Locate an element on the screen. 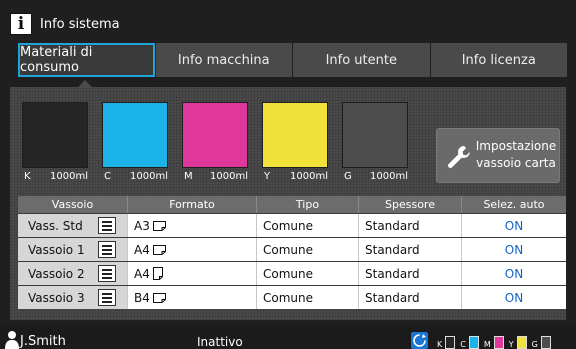 The width and height of the screenshot is (576, 349). user-icon is located at coordinates (12, 340).